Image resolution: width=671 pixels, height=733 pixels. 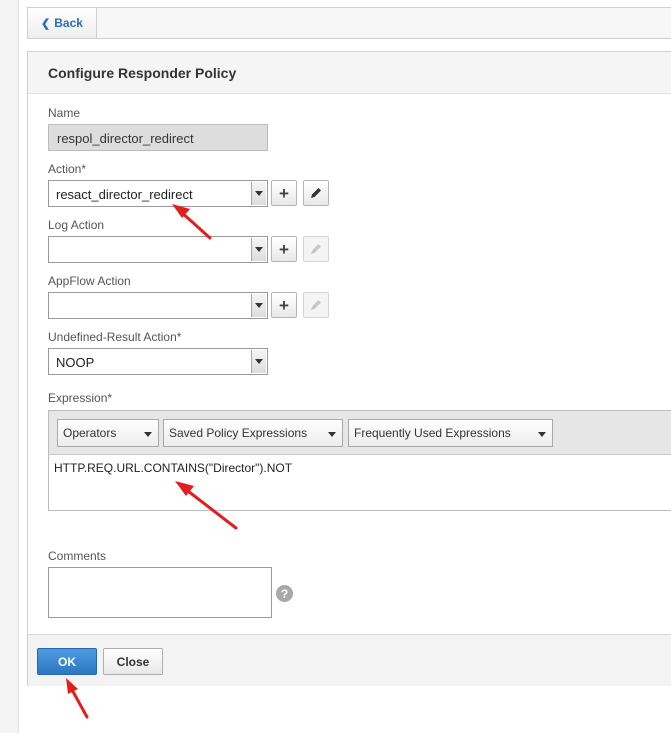 I want to click on edit-appflow-action-button, so click(x=316, y=305).